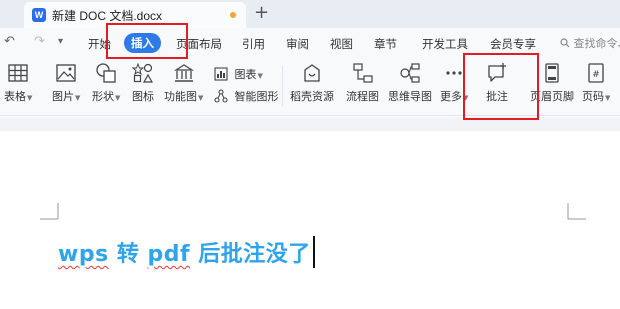 The image size is (620, 309). I want to click on comment-highlight-box, so click(501, 86).